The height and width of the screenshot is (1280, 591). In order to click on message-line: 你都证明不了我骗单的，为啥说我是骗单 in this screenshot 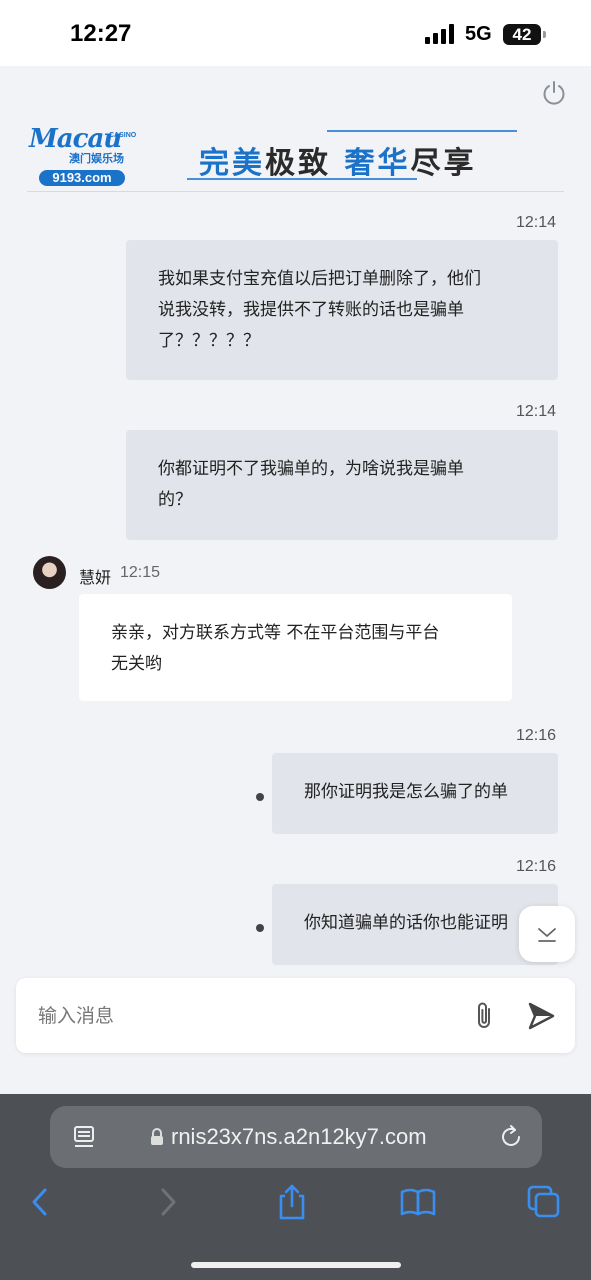, I will do `click(311, 469)`.